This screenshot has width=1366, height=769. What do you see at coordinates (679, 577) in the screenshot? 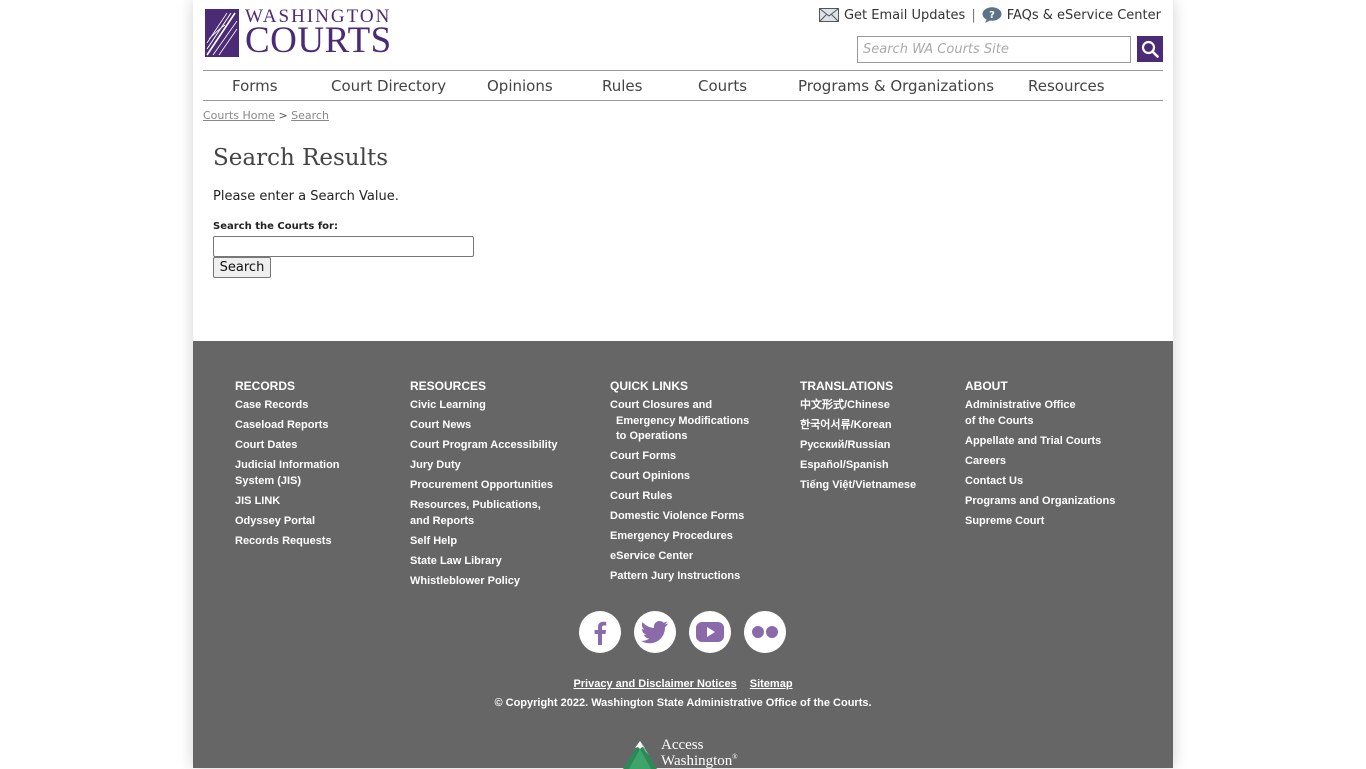
I see `footer-link-pattern-jury: Pattern Jury Instructions` at bounding box center [679, 577].